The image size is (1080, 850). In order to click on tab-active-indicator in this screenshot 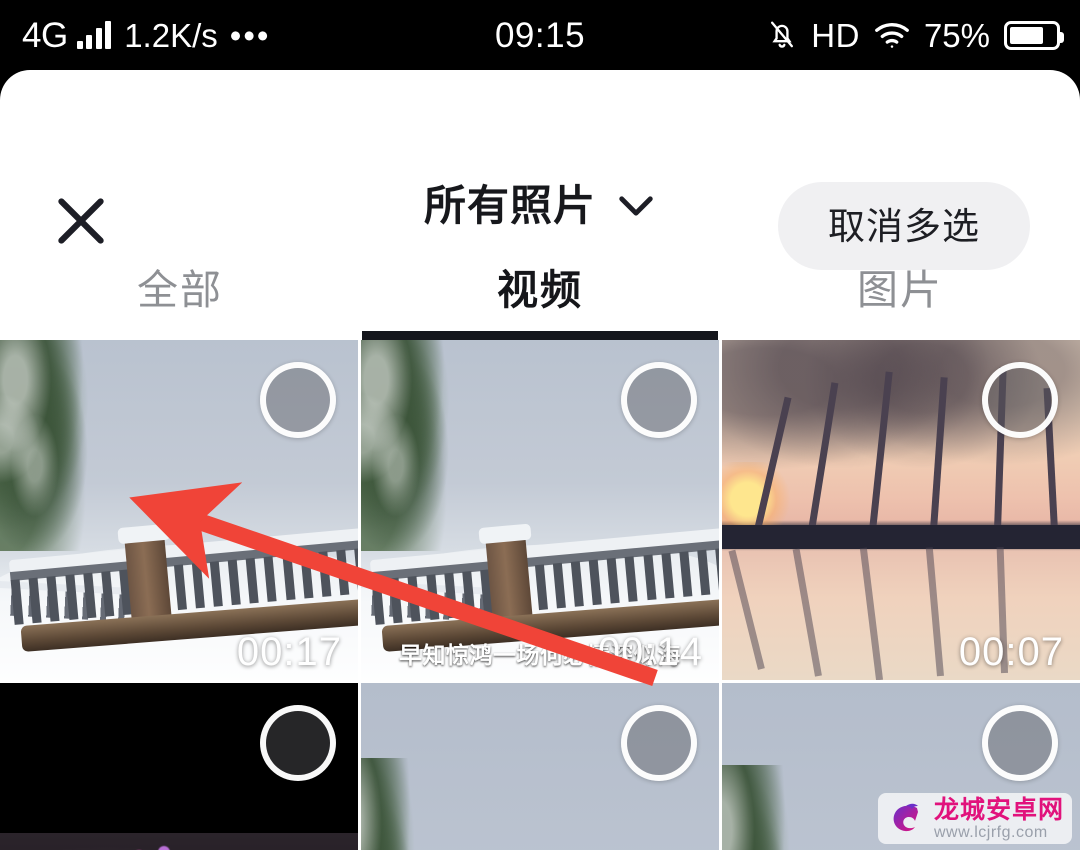, I will do `click(540, 335)`.